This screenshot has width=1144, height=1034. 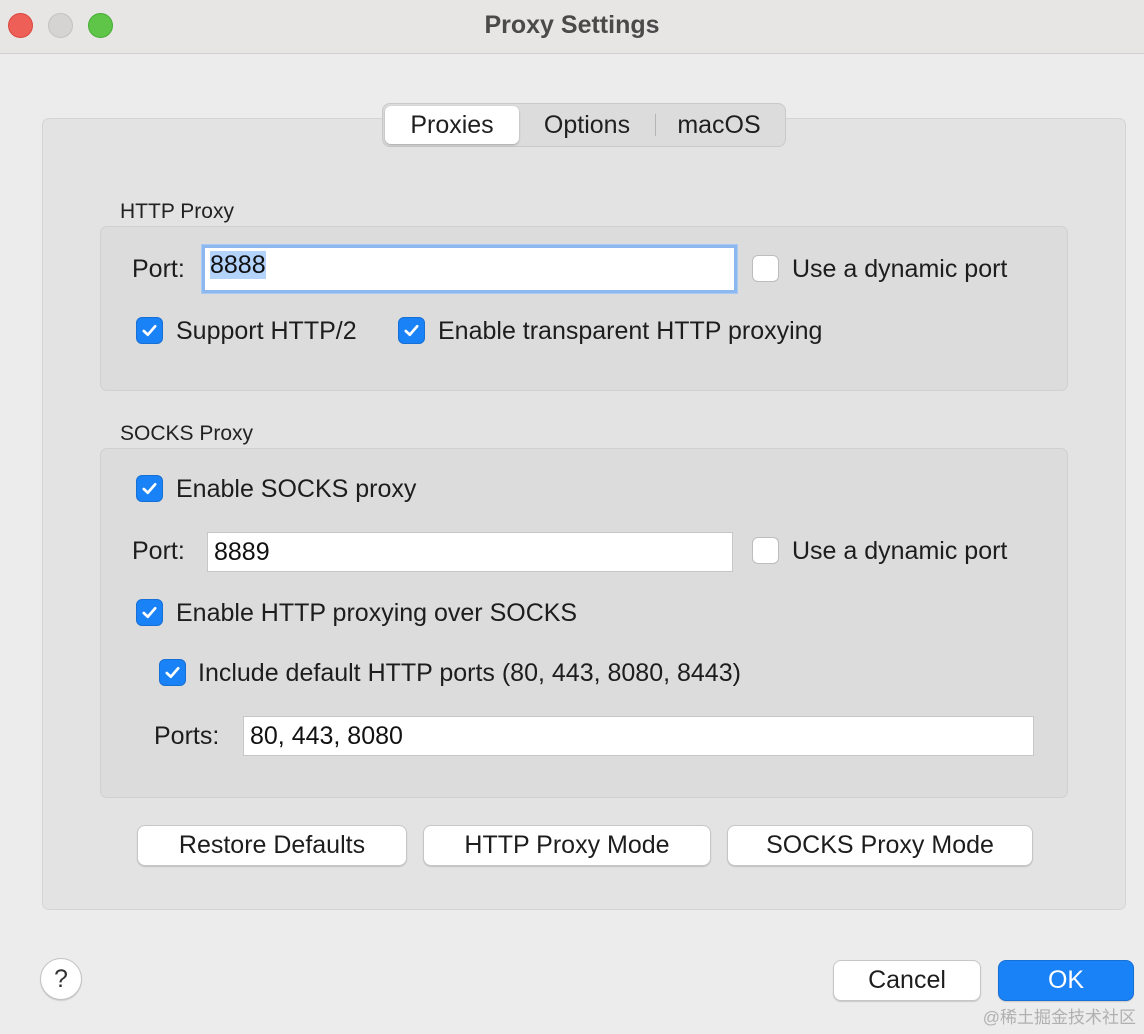 What do you see at coordinates (470, 552) in the screenshot?
I see `socks-port-input: 8889` at bounding box center [470, 552].